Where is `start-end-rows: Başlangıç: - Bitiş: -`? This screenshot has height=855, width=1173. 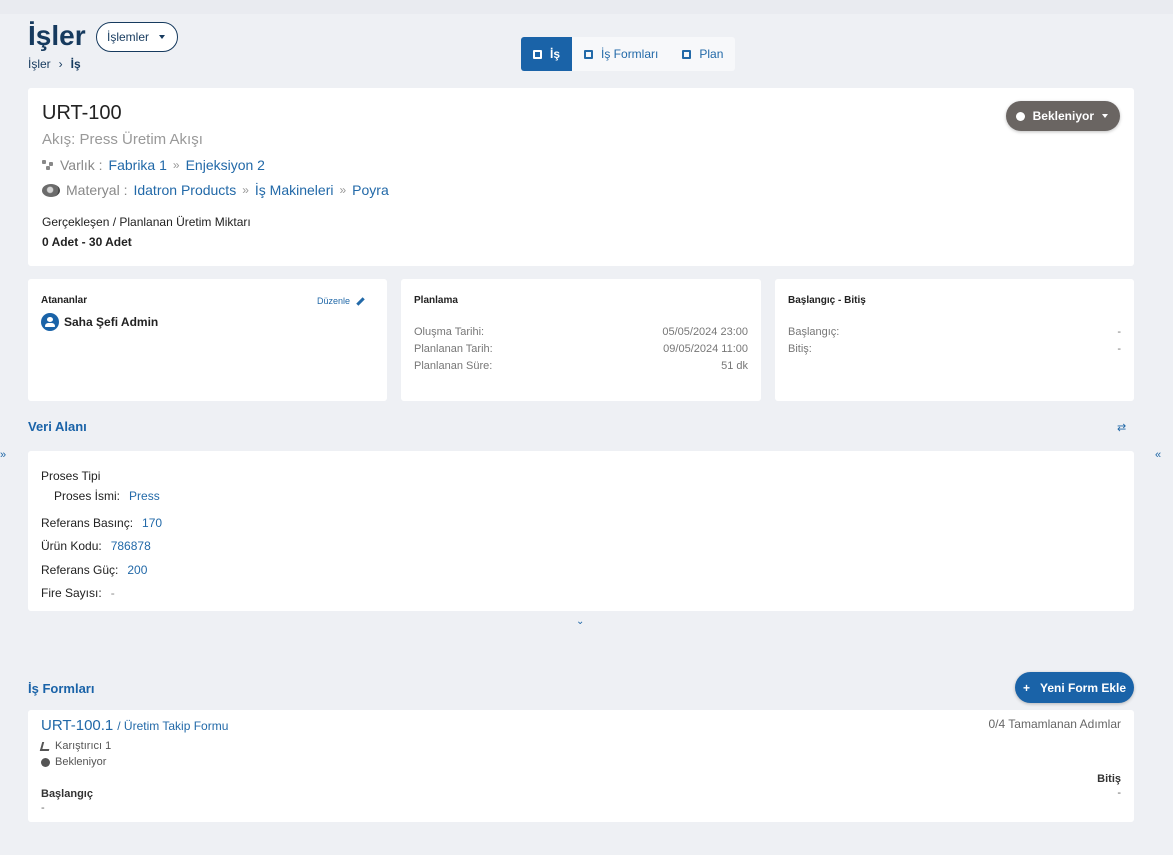
start-end-rows: Başlangıç: - Bitiş: - is located at coordinates (954, 341).